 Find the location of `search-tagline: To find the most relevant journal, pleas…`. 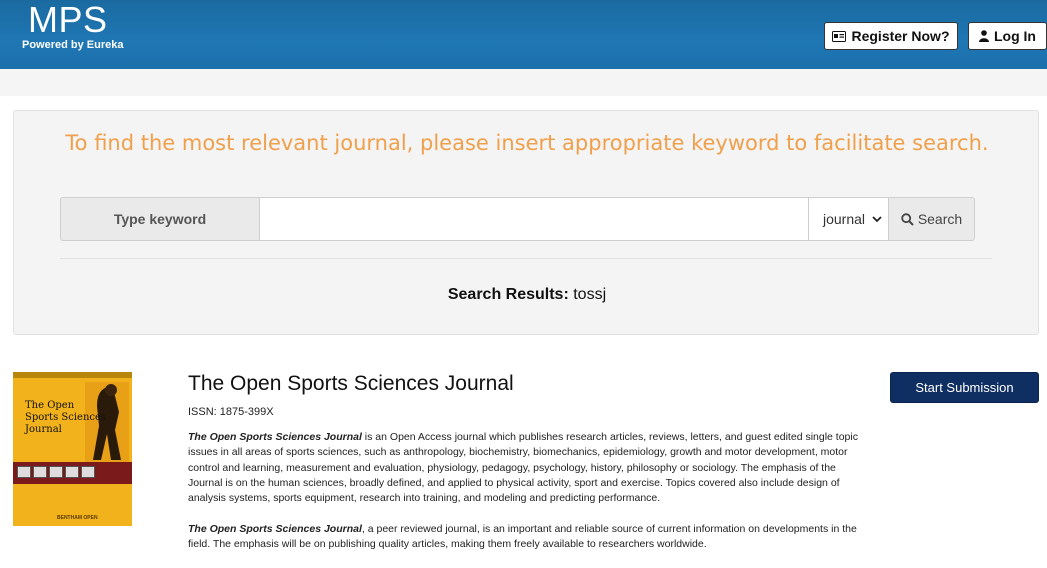

search-tagline: To find the most relevant journal, pleas… is located at coordinates (527, 143).